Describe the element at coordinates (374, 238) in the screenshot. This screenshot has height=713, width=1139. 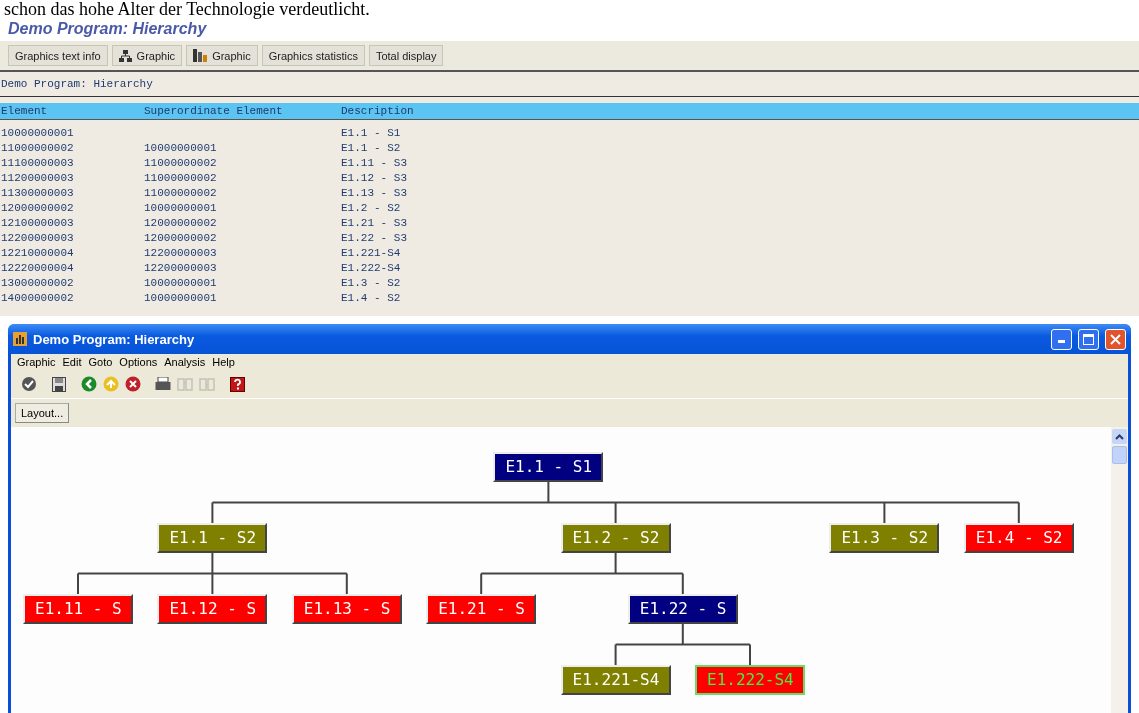
I see `table-cell-text: E1.22 - S3` at that location.